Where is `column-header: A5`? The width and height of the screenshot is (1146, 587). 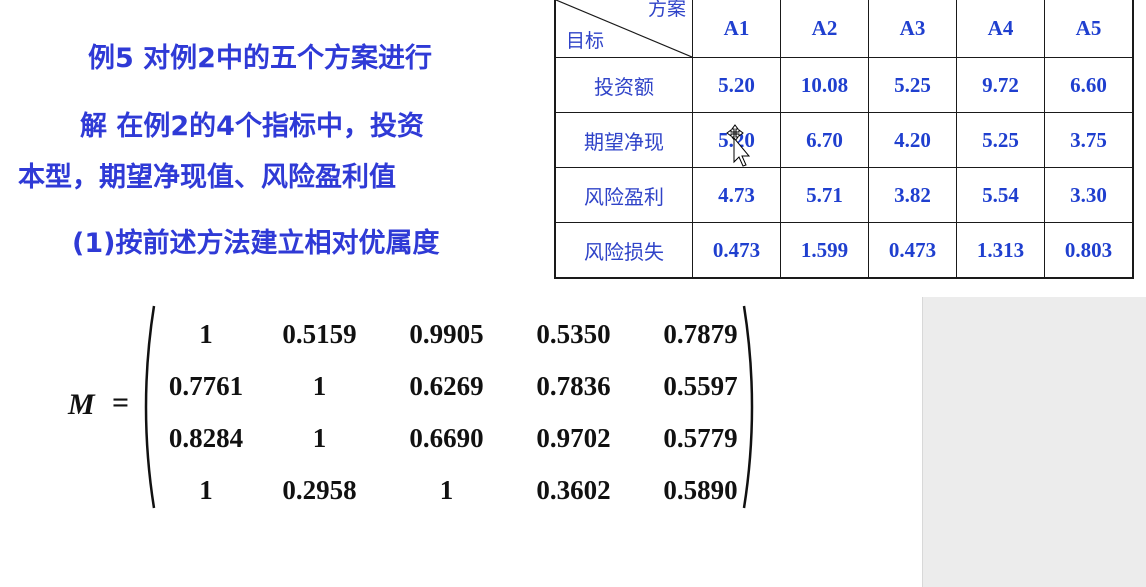 column-header: A5 is located at coordinates (1089, 29).